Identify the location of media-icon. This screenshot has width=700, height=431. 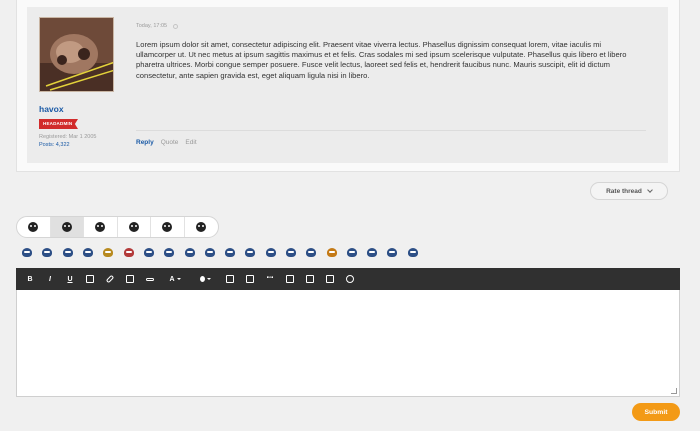
(150, 279).